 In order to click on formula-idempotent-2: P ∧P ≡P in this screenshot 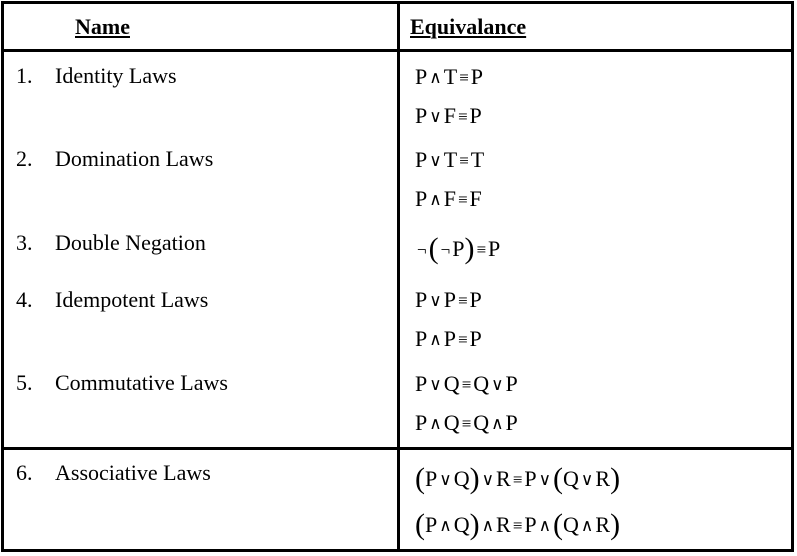, I will do `click(448, 339)`.